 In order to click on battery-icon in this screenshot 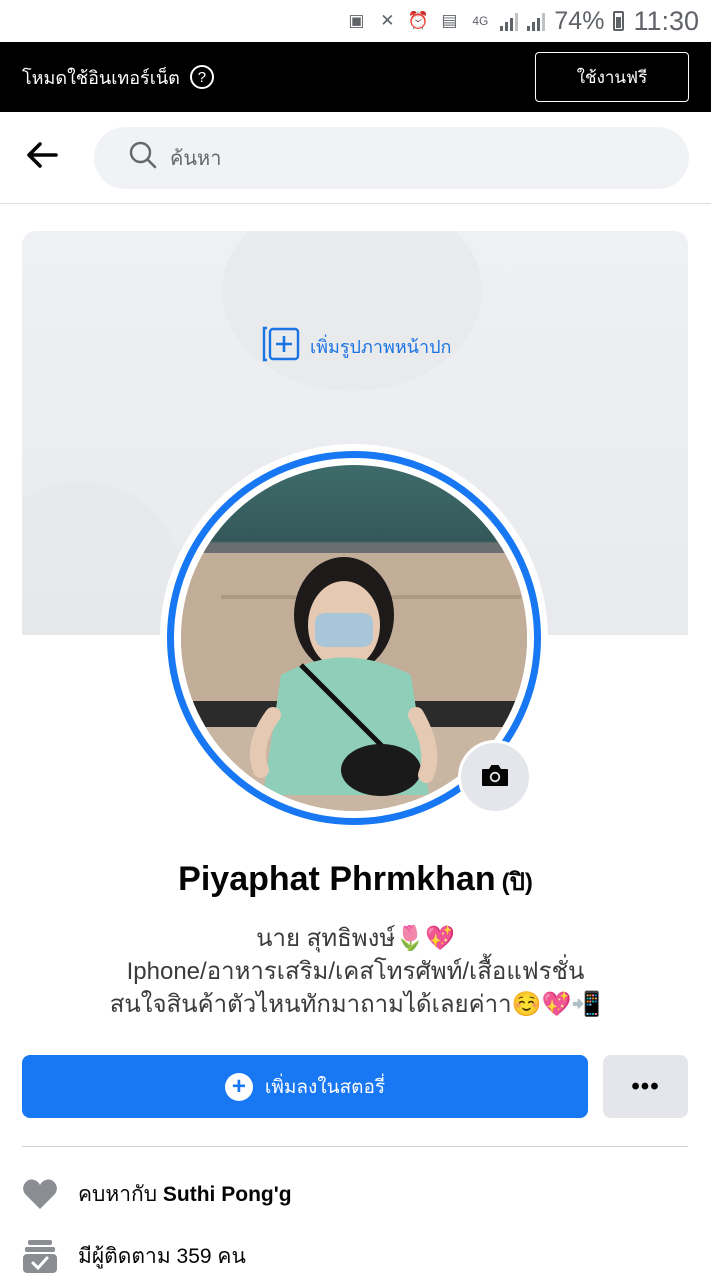, I will do `click(619, 21)`.